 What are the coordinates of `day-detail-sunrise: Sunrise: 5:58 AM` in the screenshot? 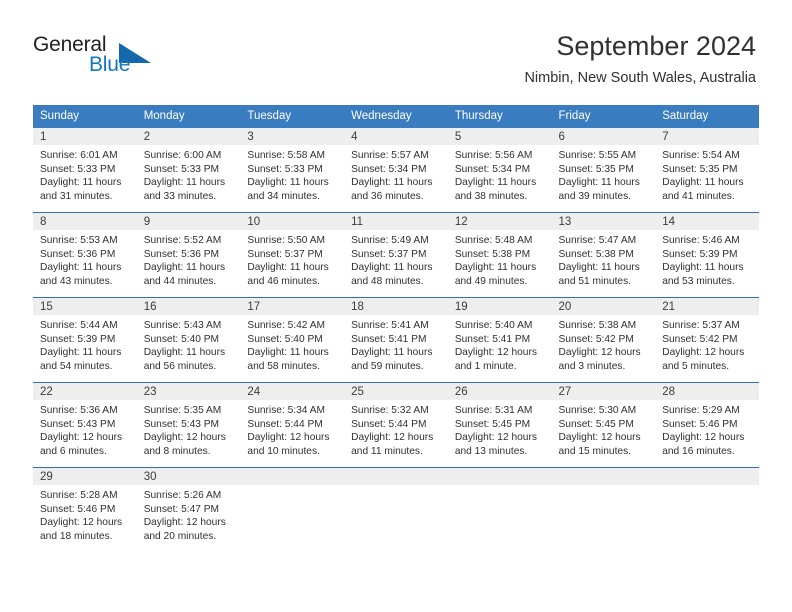 It's located at (286, 155).